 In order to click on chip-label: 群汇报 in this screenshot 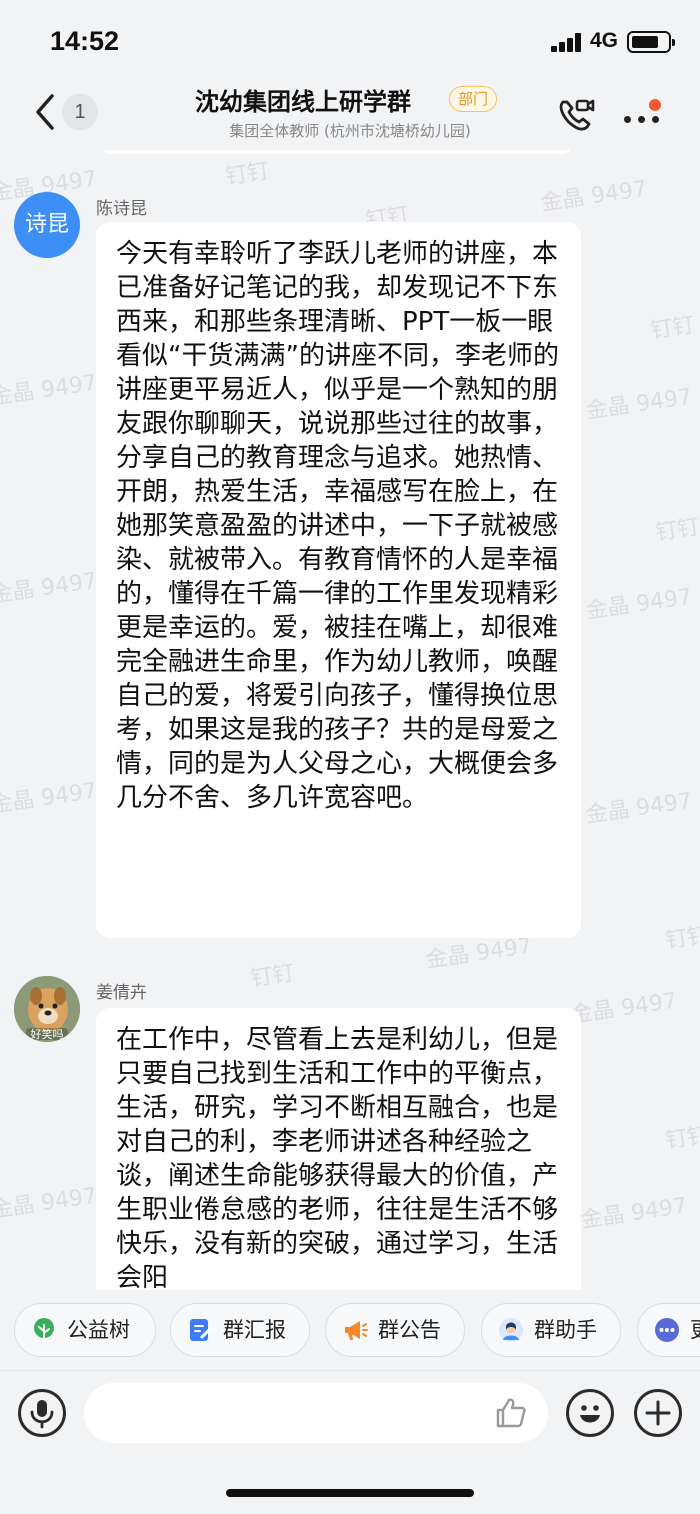, I will do `click(254, 1330)`.